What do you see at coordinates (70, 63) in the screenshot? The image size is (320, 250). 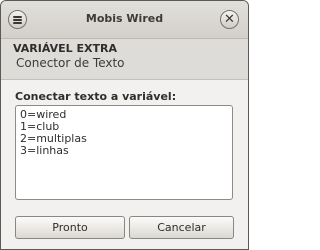 I see `header-subtitle: Conector de Texto` at bounding box center [70, 63].